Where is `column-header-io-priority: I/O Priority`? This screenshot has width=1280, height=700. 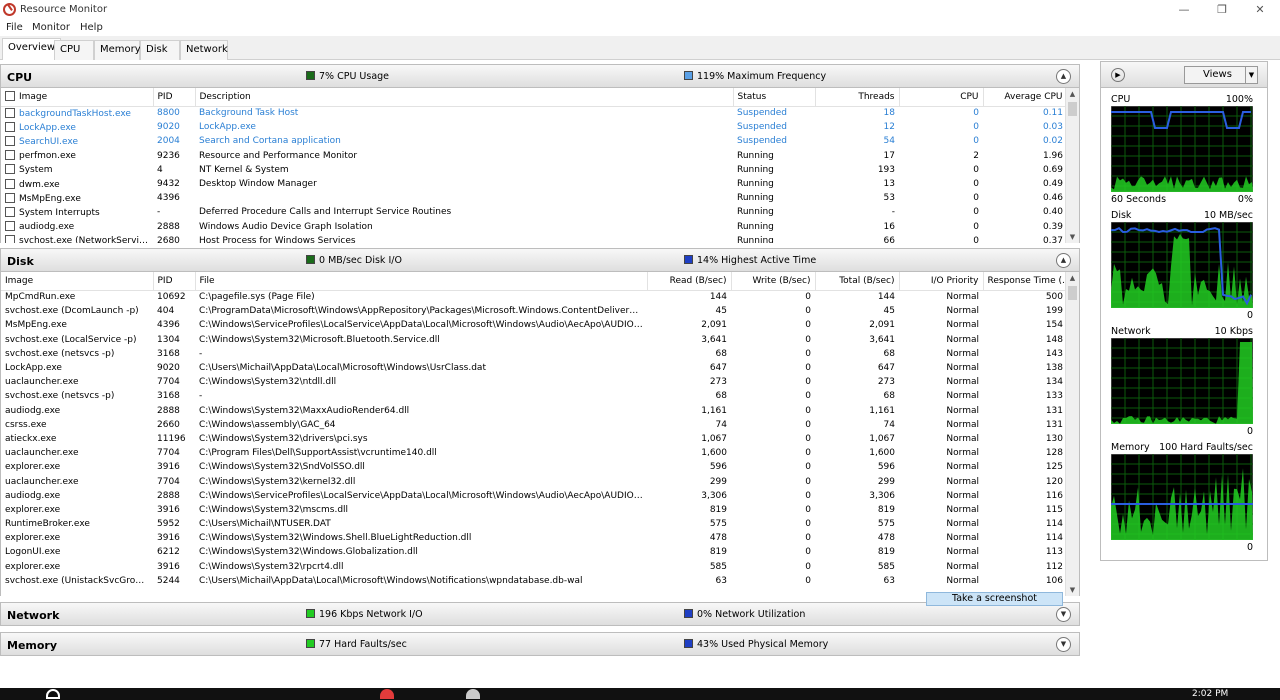 column-header-io-priority: I/O Priority is located at coordinates (941, 281).